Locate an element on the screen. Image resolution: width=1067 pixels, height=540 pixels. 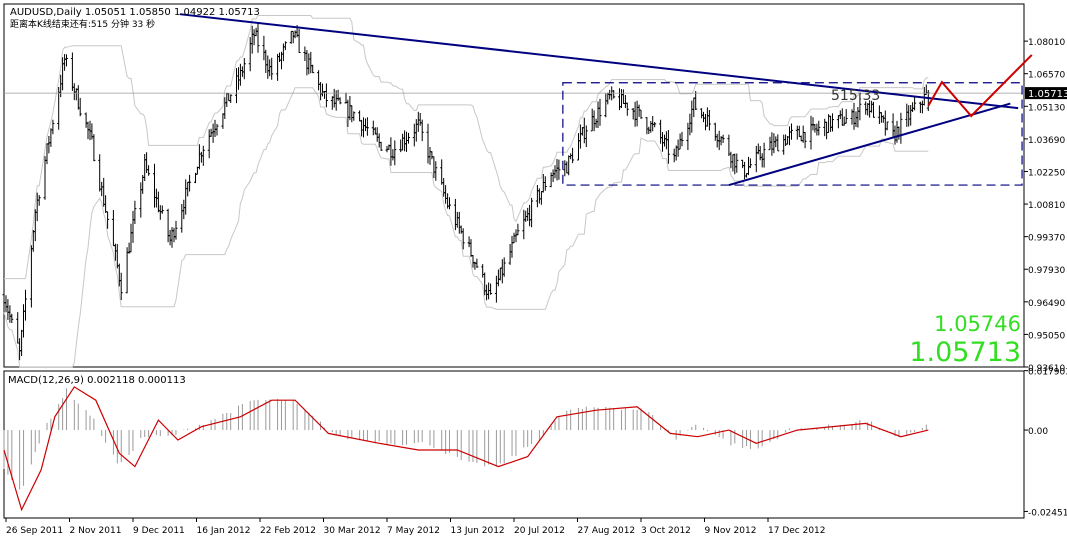
ask-price-label: 1.05713 is located at coordinates (965, 352).